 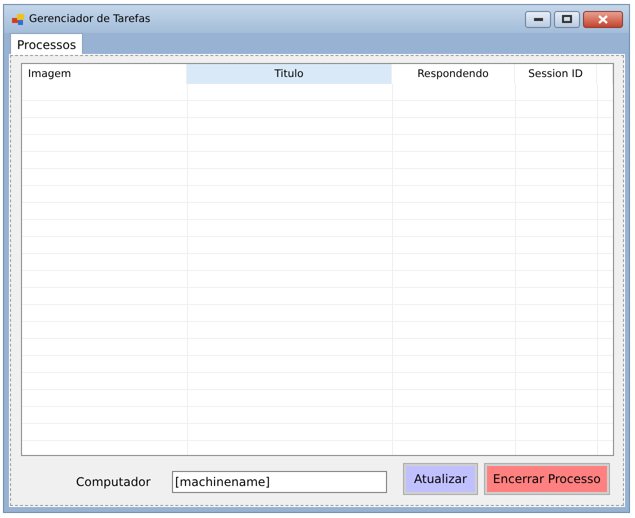 What do you see at coordinates (289, 74) in the screenshot?
I see `column-header: Titulo` at bounding box center [289, 74].